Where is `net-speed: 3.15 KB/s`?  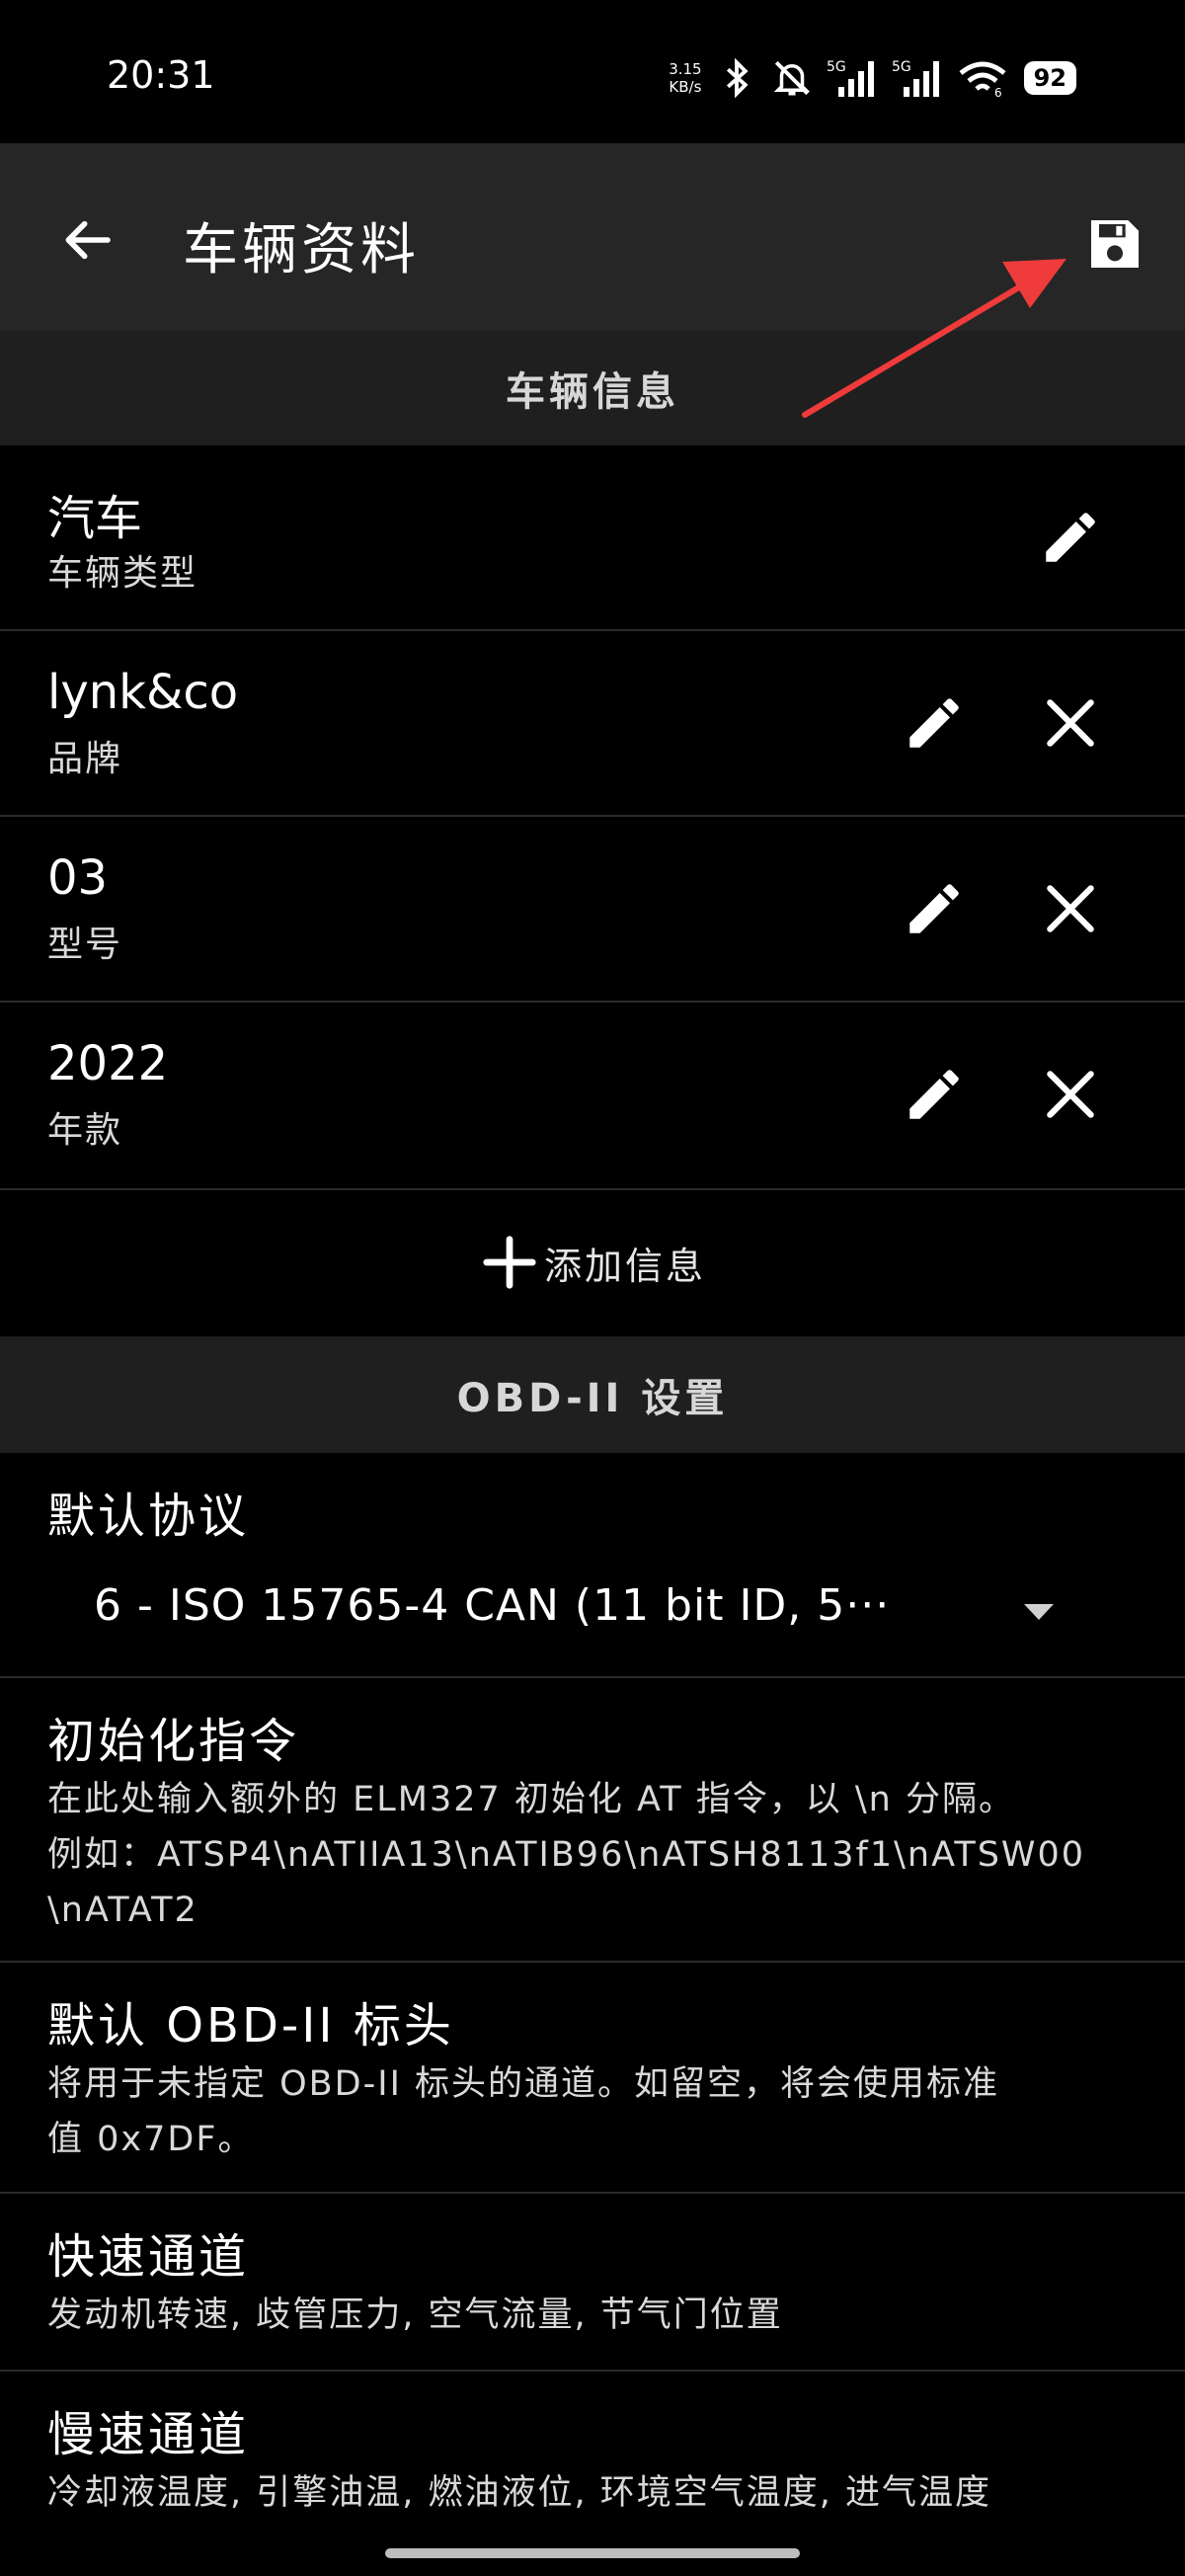 net-speed: 3.15 KB/s is located at coordinates (685, 78).